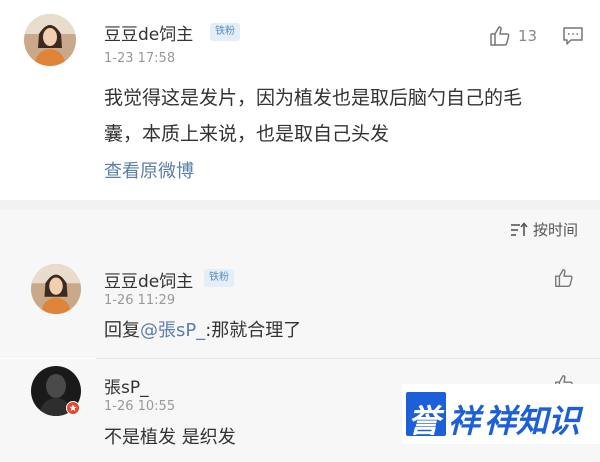 The width and height of the screenshot is (600, 462). I want to click on post-timestamp: 1-23 17:58, so click(140, 58).